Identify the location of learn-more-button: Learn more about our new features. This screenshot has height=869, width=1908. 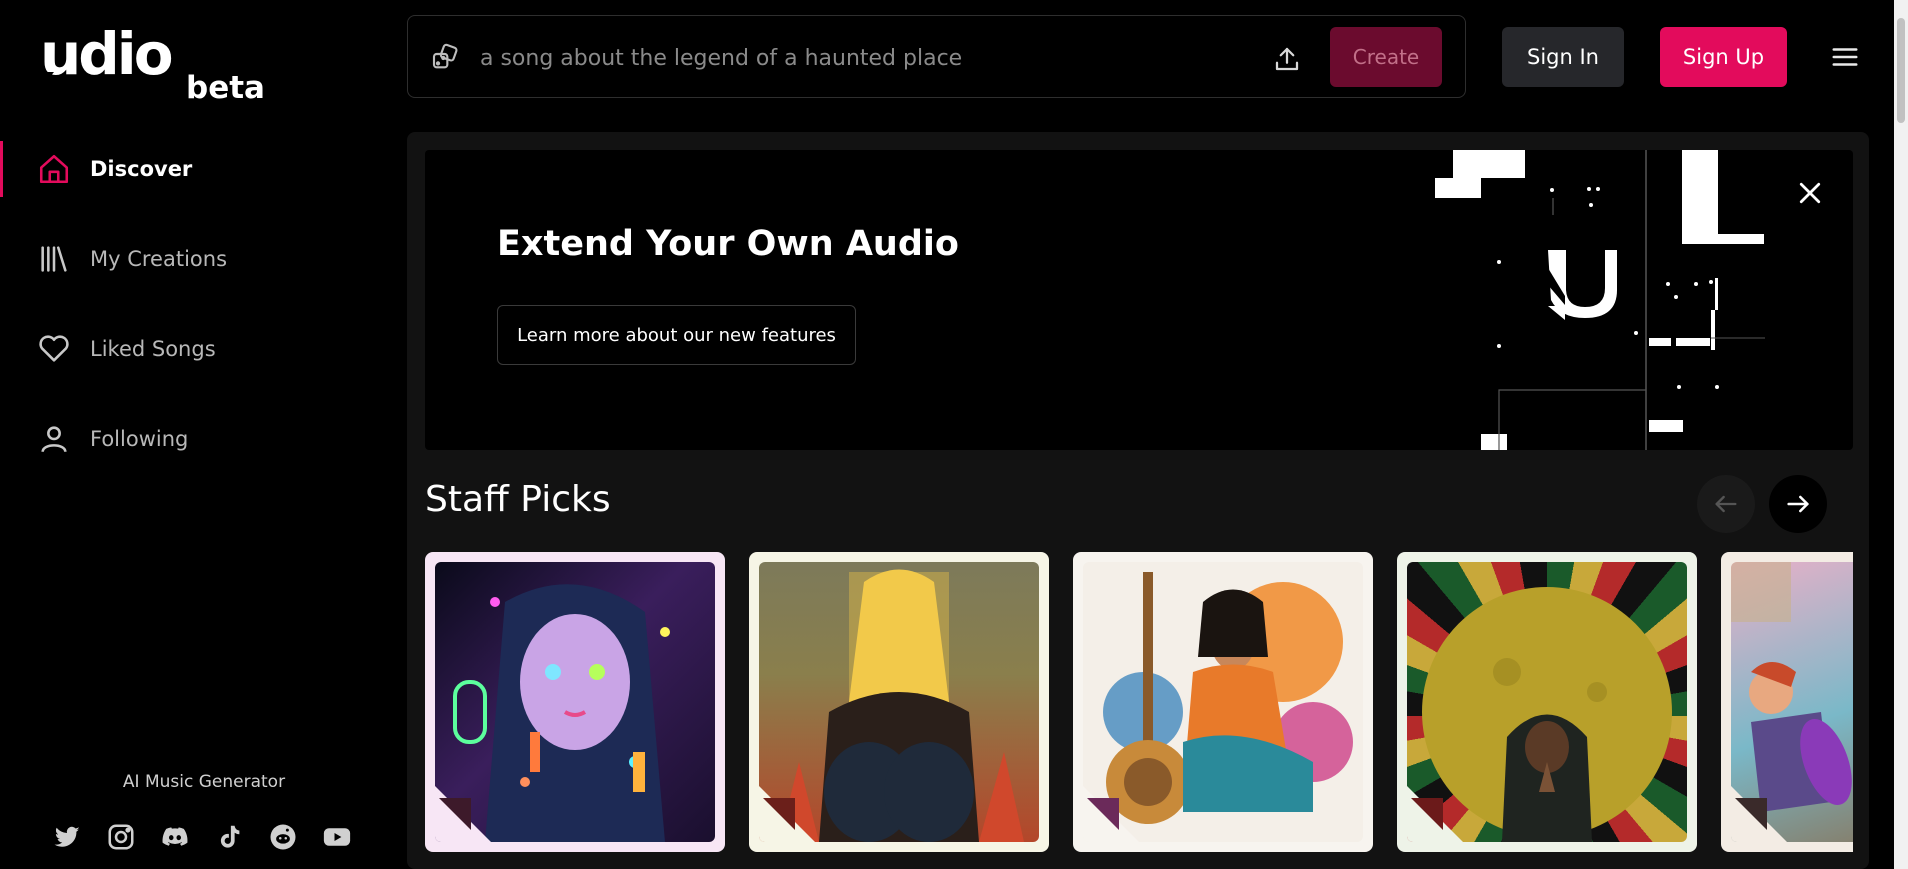
(676, 335).